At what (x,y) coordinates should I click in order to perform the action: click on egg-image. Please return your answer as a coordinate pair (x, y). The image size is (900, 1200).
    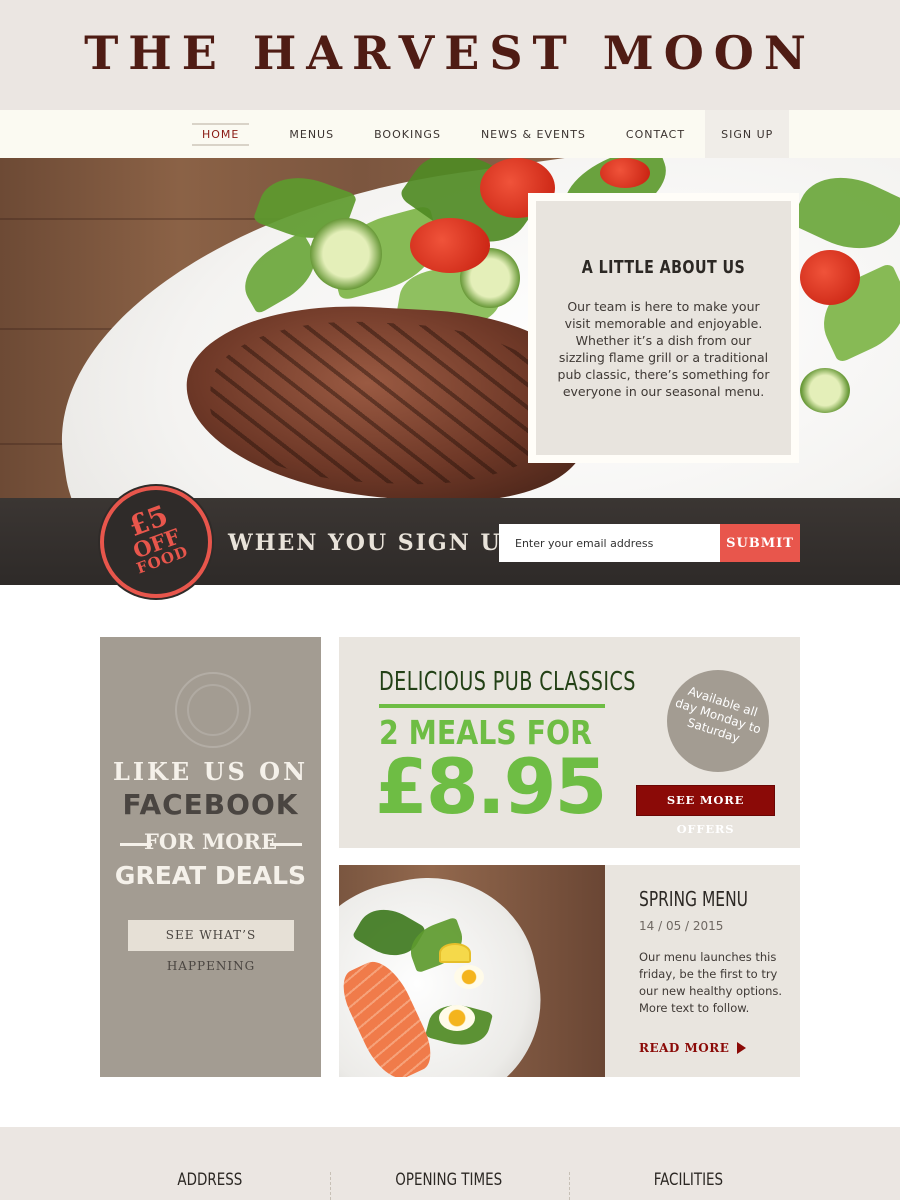
    Looking at the image, I should click on (457, 1018).